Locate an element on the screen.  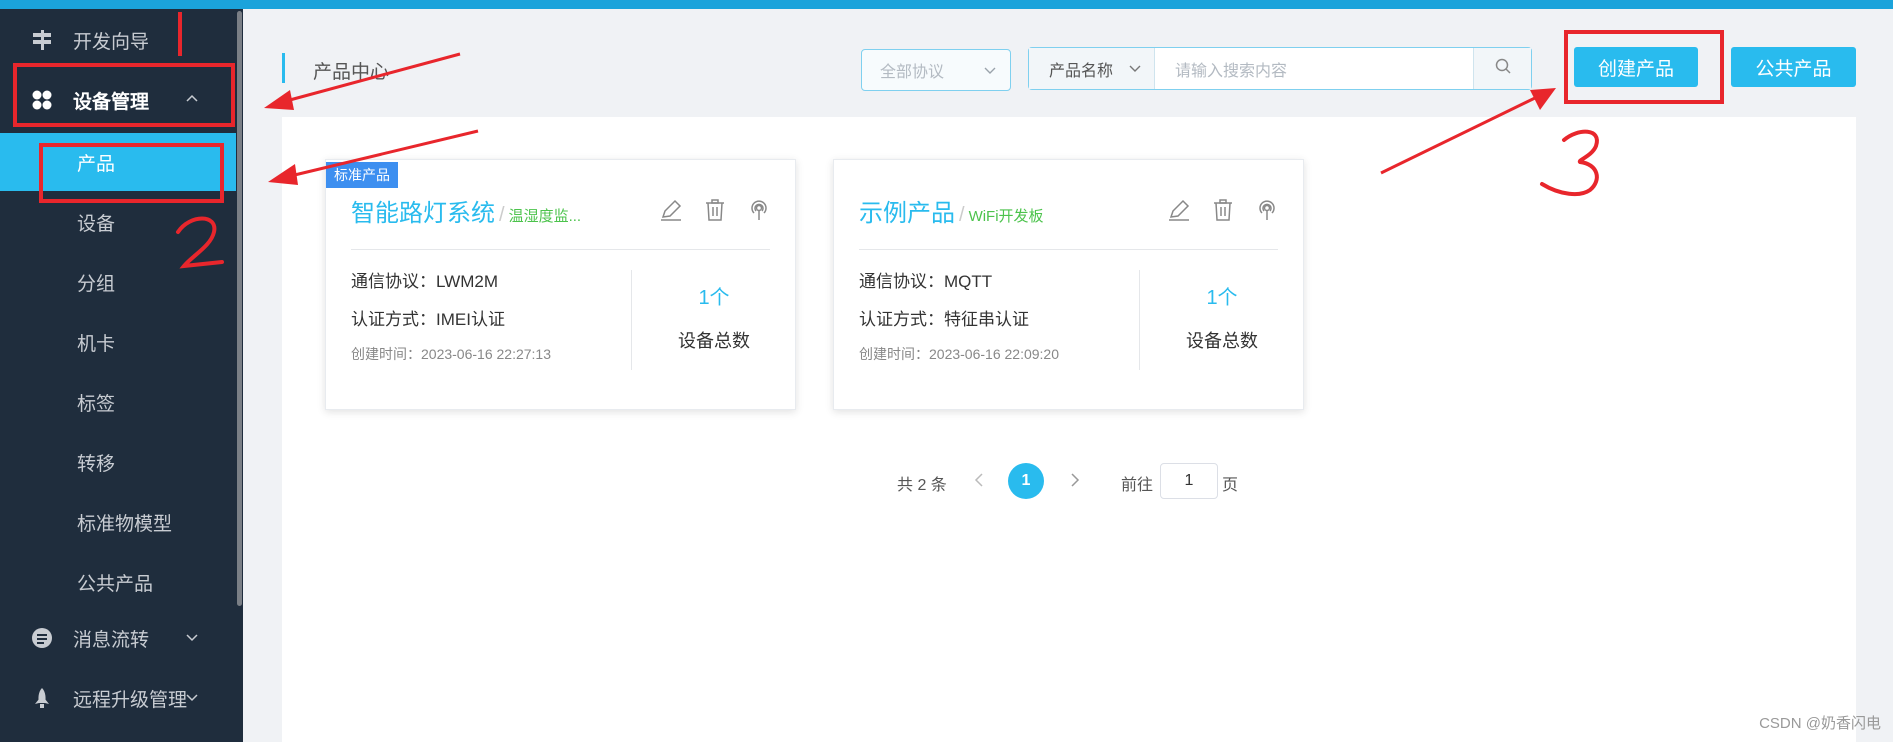
pagination-goto-input: 1 is located at coordinates (1189, 481).